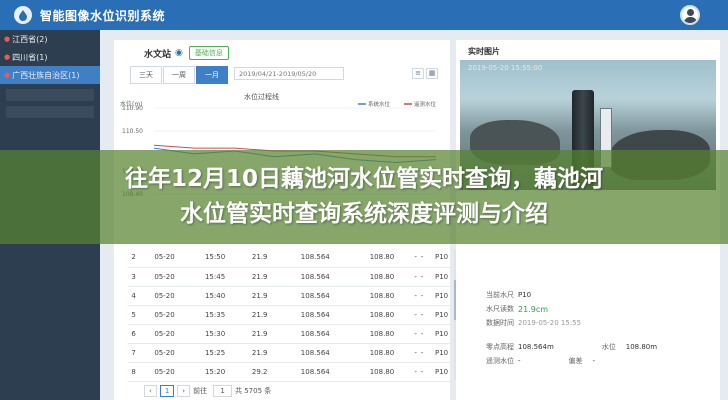 This screenshot has width=728, height=400. Describe the element at coordinates (500, 347) in the screenshot. I see `zero-level-label: 零点高程` at that location.